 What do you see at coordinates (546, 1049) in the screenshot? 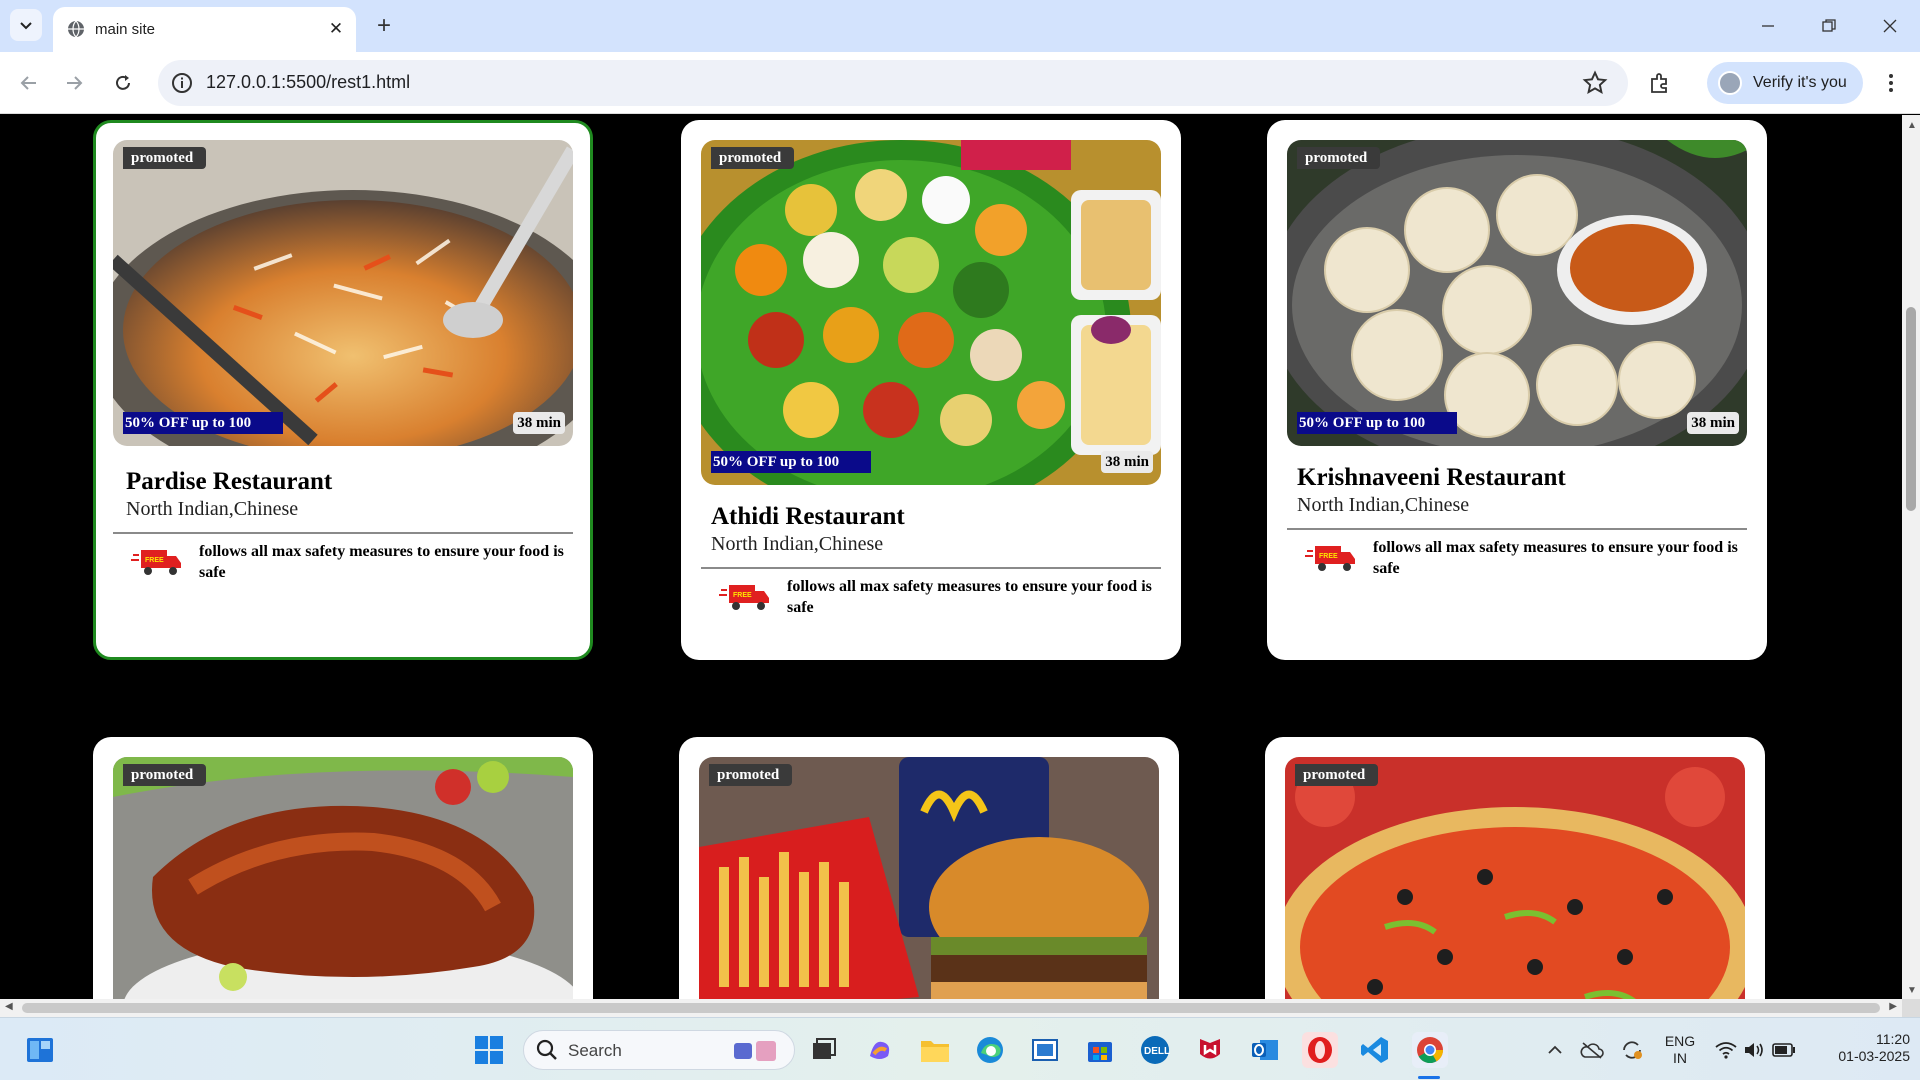
I see `search-icon` at bounding box center [546, 1049].